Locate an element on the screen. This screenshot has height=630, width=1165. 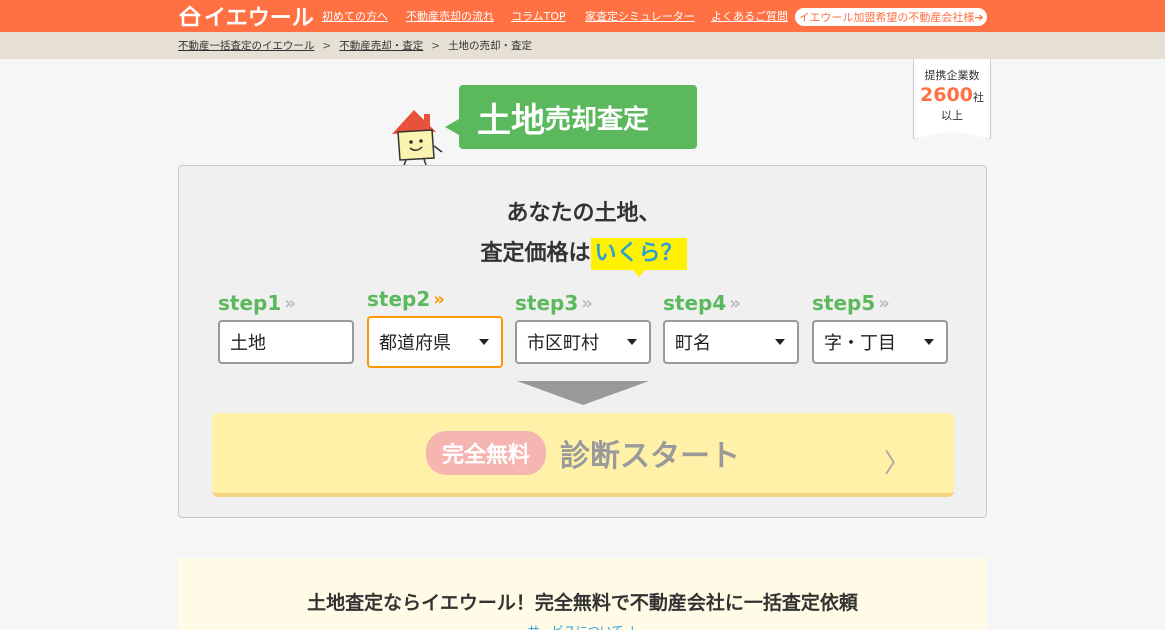
ribbon-count-number: 2600 is located at coordinates (946, 95).